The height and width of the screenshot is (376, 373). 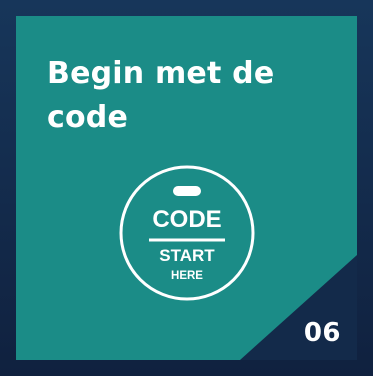 I want to click on badge-code-label: CODE, so click(x=186, y=219).